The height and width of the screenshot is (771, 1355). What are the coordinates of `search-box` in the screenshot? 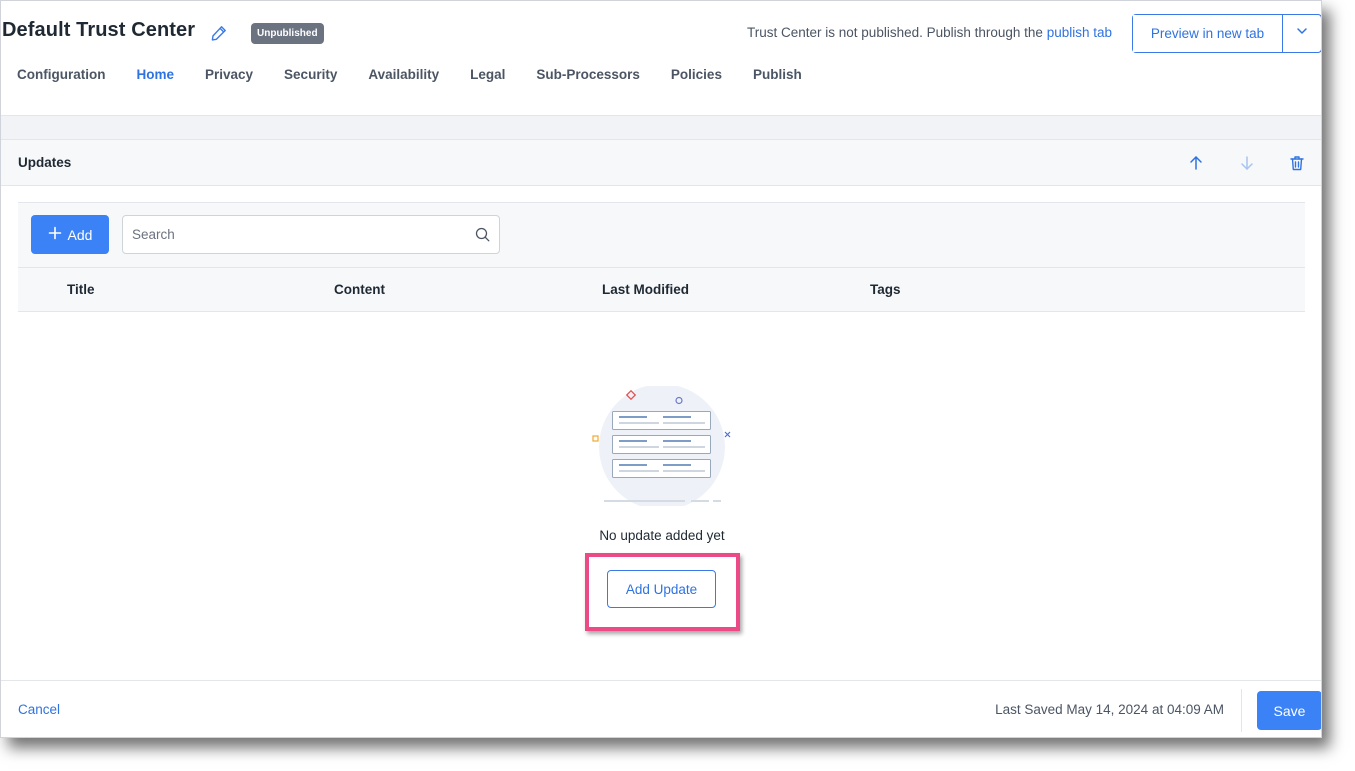 It's located at (311, 234).